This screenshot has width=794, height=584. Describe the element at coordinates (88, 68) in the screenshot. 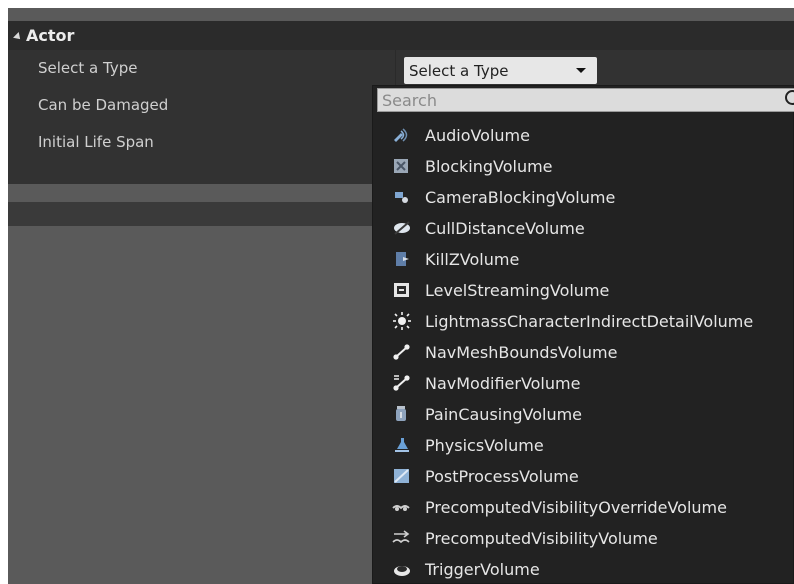

I see `property-label: Select a Type` at that location.